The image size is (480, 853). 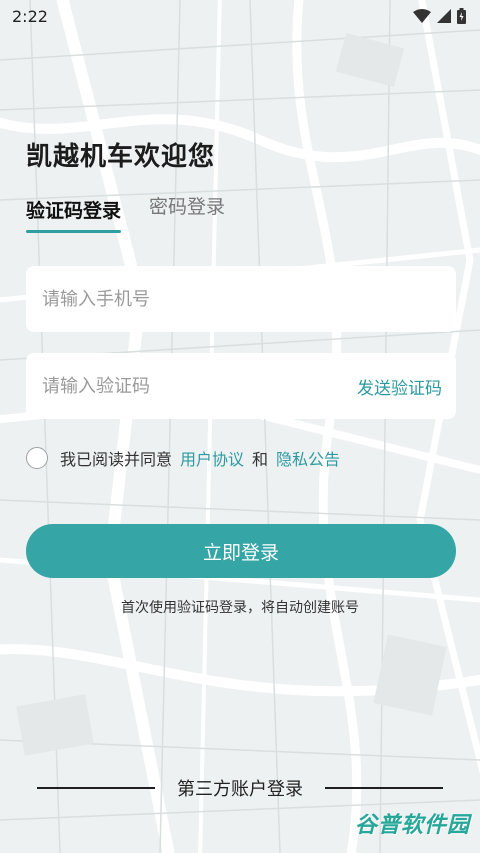 I want to click on status-bar: 2:22, so click(x=240, y=16).